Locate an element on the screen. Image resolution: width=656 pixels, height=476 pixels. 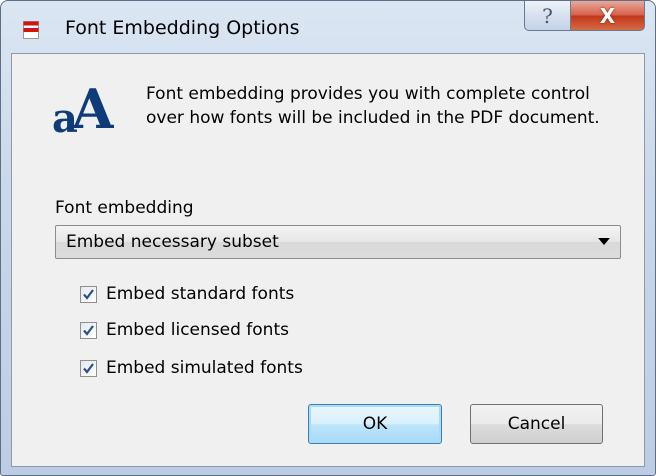
close-button: X is located at coordinates (607, 16).